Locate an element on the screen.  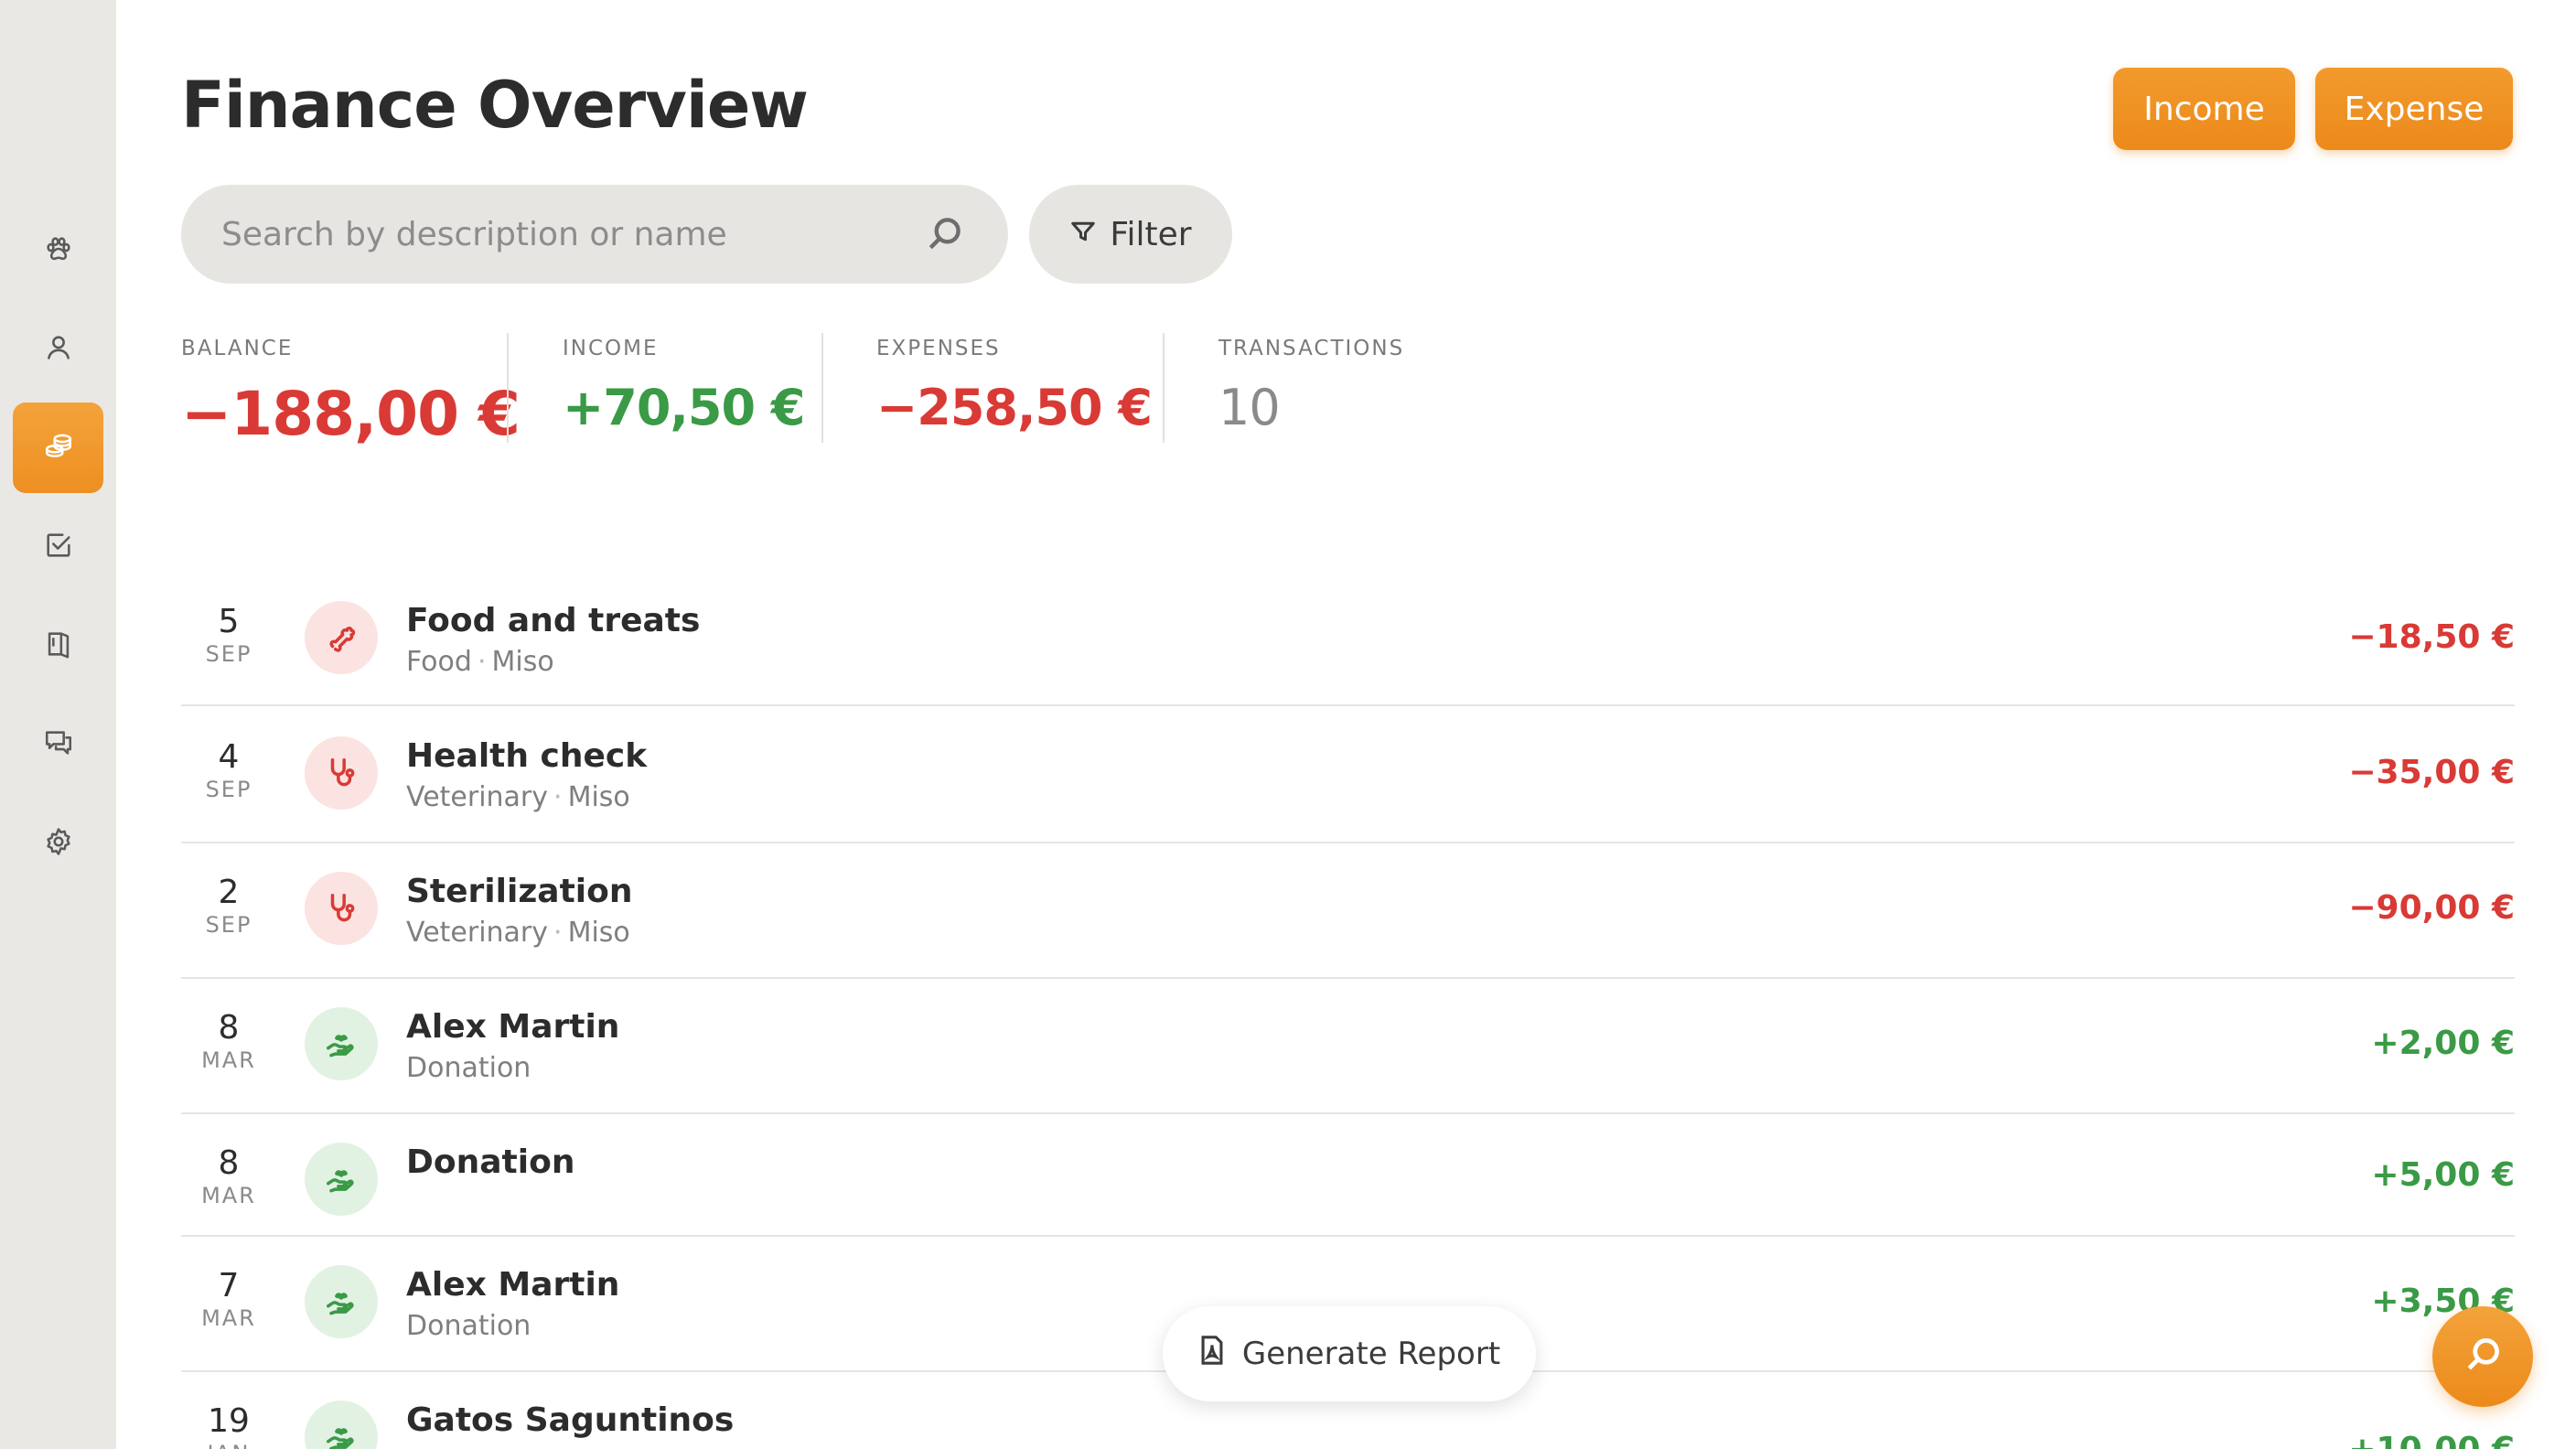
transaction-date: 19 JAN is located at coordinates (229, 1426).